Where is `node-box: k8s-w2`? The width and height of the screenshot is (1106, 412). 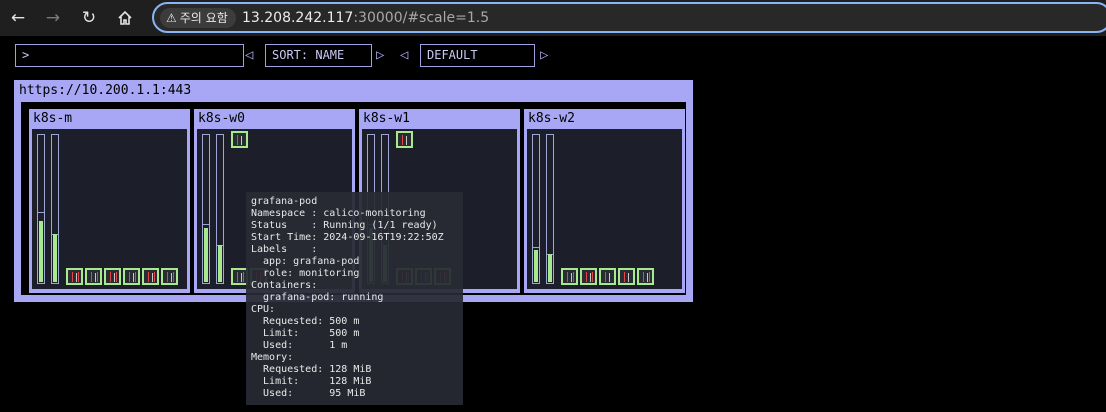
node-box: k8s-w2 is located at coordinates (604, 201).